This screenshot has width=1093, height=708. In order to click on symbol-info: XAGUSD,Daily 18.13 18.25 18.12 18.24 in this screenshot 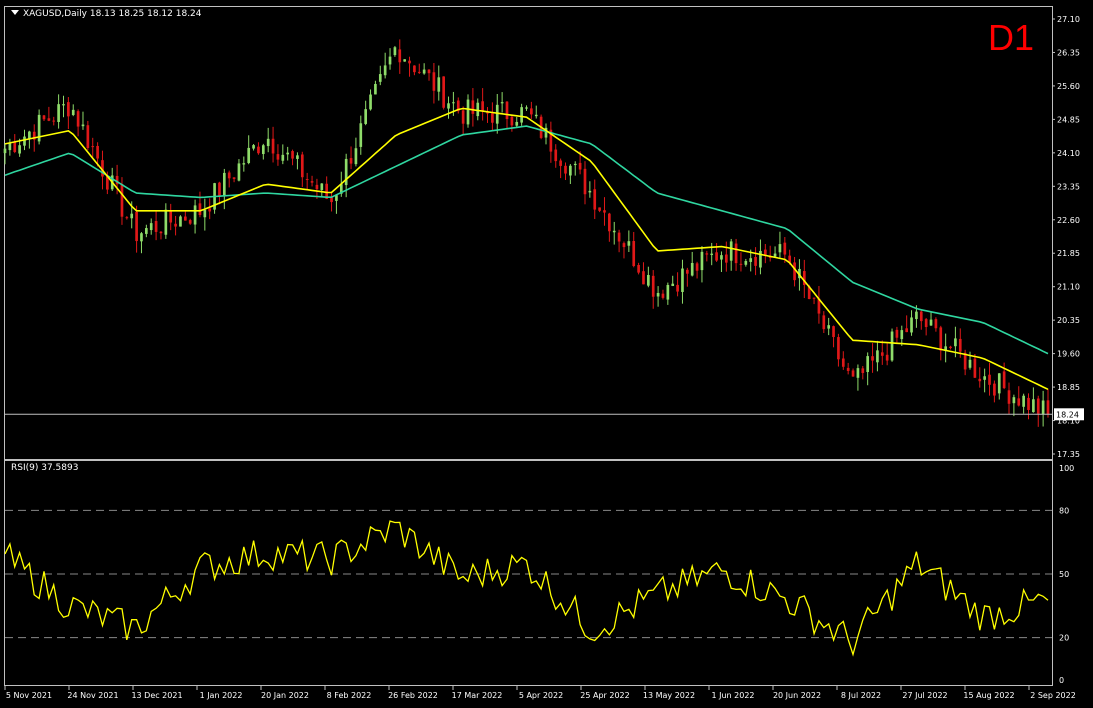, I will do `click(106, 14)`.